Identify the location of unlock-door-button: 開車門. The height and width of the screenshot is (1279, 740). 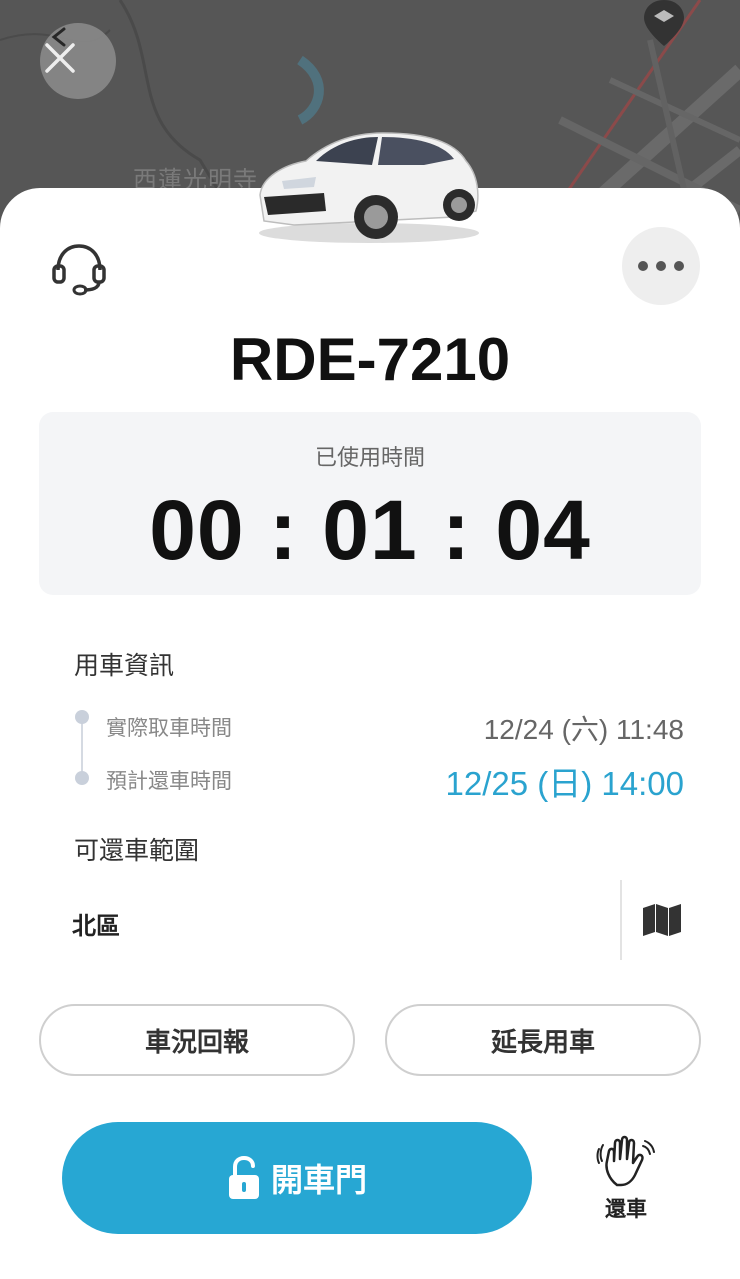
(297, 1178).